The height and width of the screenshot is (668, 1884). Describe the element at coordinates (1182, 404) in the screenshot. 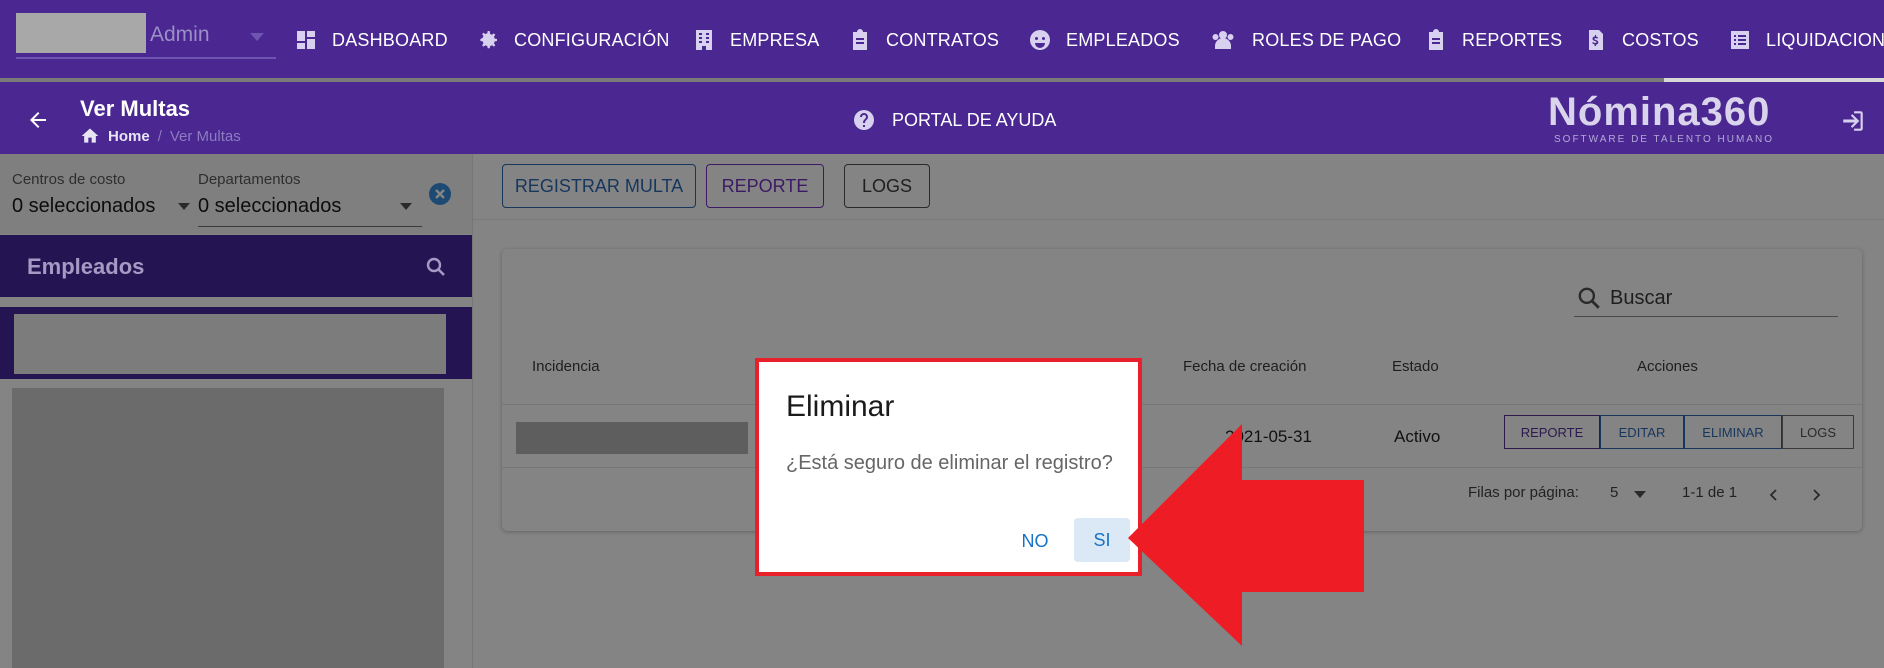

I see `header-divider` at that location.